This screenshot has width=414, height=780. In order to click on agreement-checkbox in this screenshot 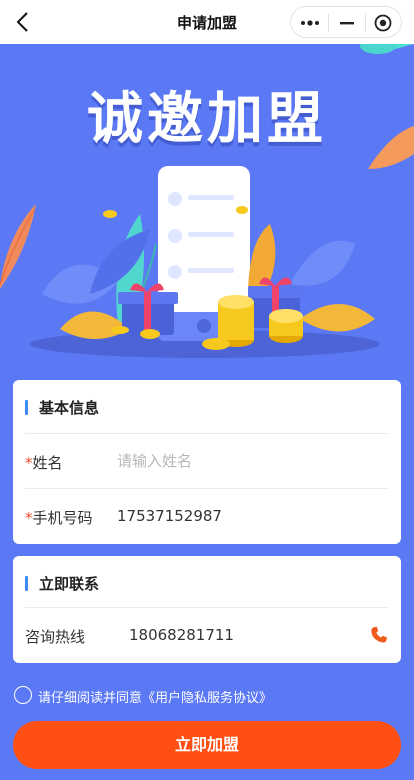, I will do `click(23, 695)`.